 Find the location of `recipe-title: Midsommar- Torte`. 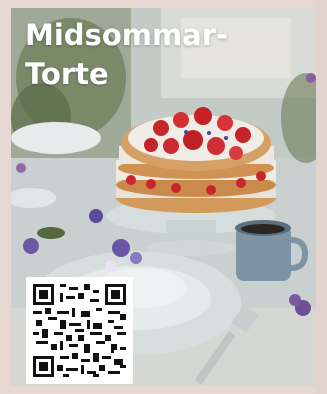

recipe-title: Midsommar- Torte is located at coordinates (127, 54).